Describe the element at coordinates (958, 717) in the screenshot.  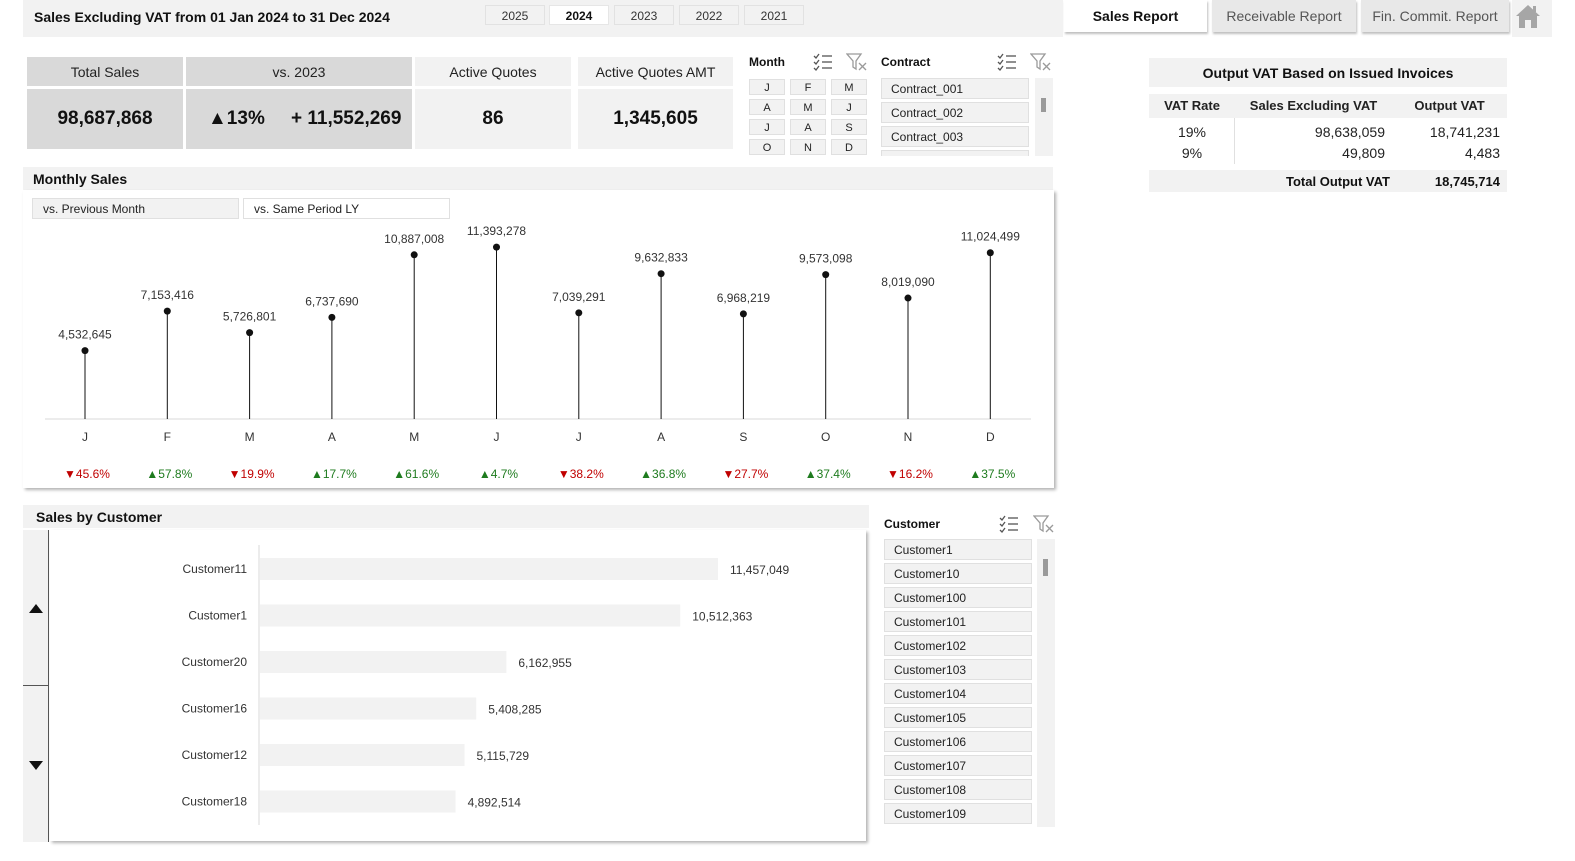
I see `customer-item: Customer105` at that location.